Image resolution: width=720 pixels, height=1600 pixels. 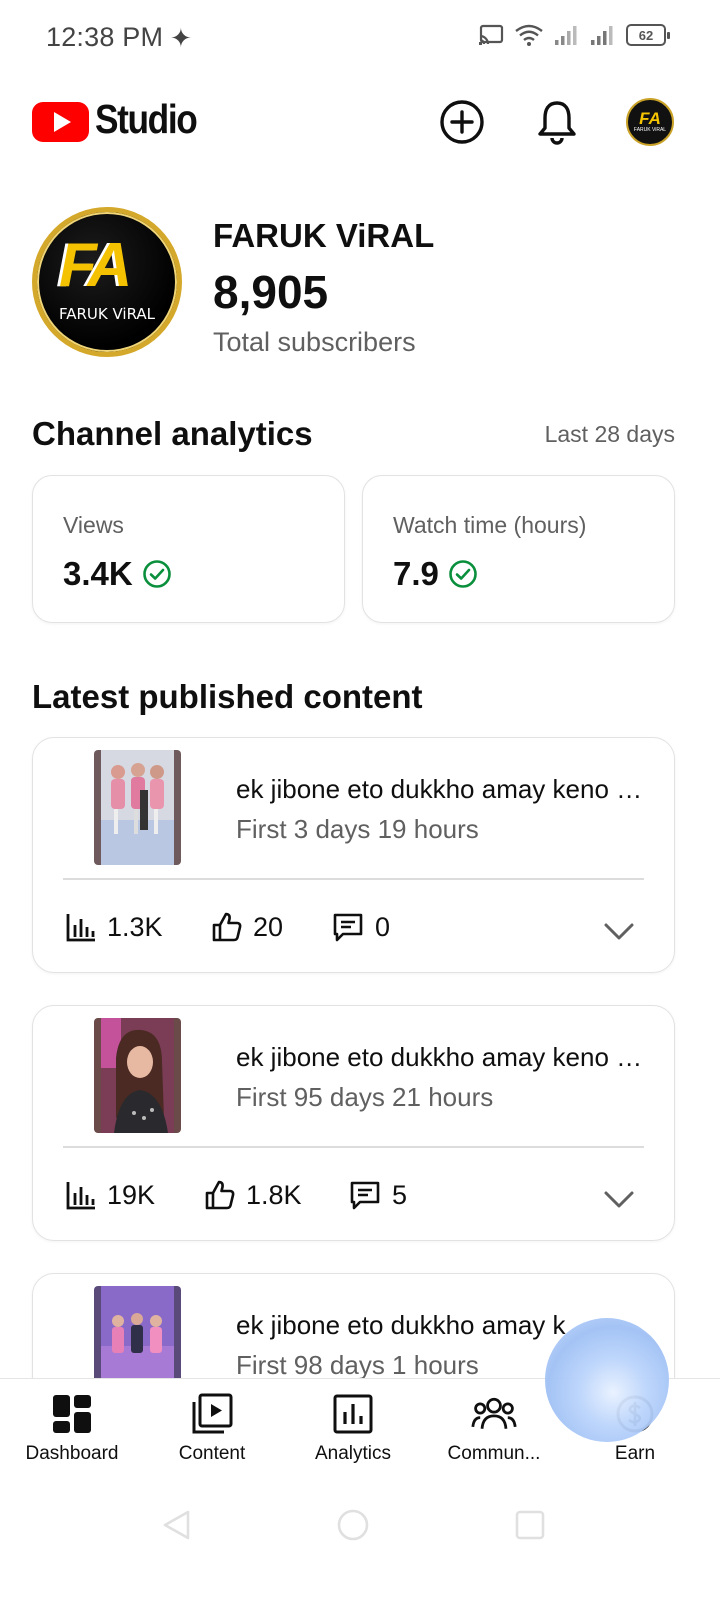 What do you see at coordinates (416, 573) in the screenshot?
I see `watch-time-value: 7.9` at bounding box center [416, 573].